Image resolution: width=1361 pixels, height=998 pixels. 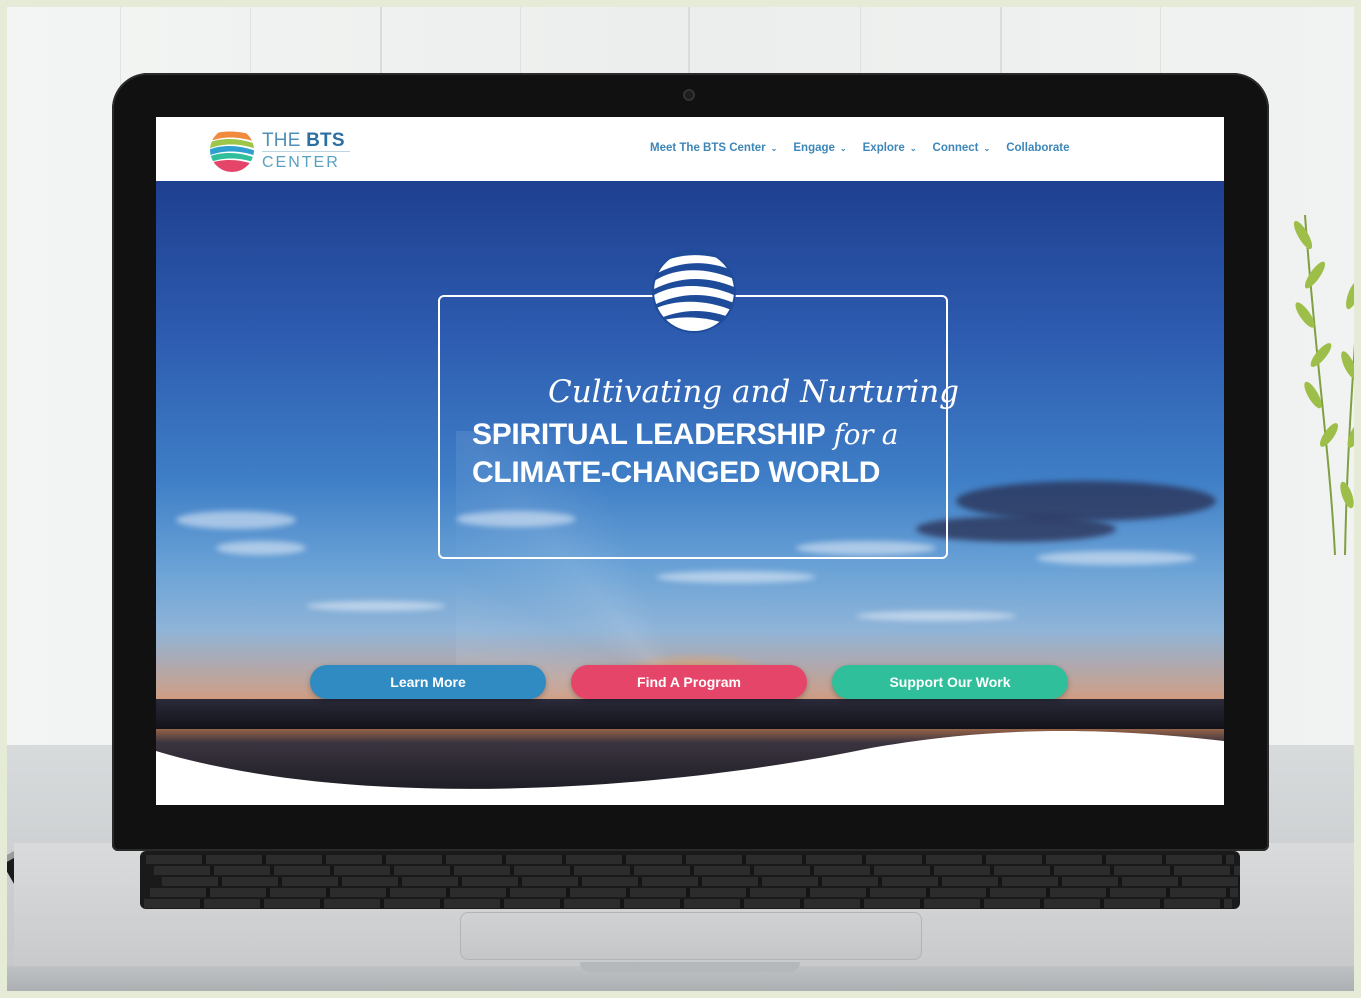 What do you see at coordinates (754, 392) in the screenshot?
I see `hero-tagline-script: Cultivating and Nurturing` at bounding box center [754, 392].